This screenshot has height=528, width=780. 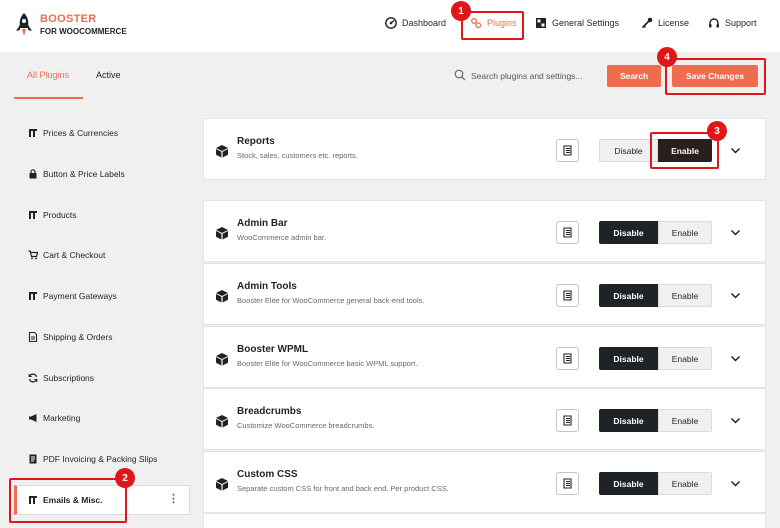 I want to click on highlight-emails-misc, so click(x=68, y=500).